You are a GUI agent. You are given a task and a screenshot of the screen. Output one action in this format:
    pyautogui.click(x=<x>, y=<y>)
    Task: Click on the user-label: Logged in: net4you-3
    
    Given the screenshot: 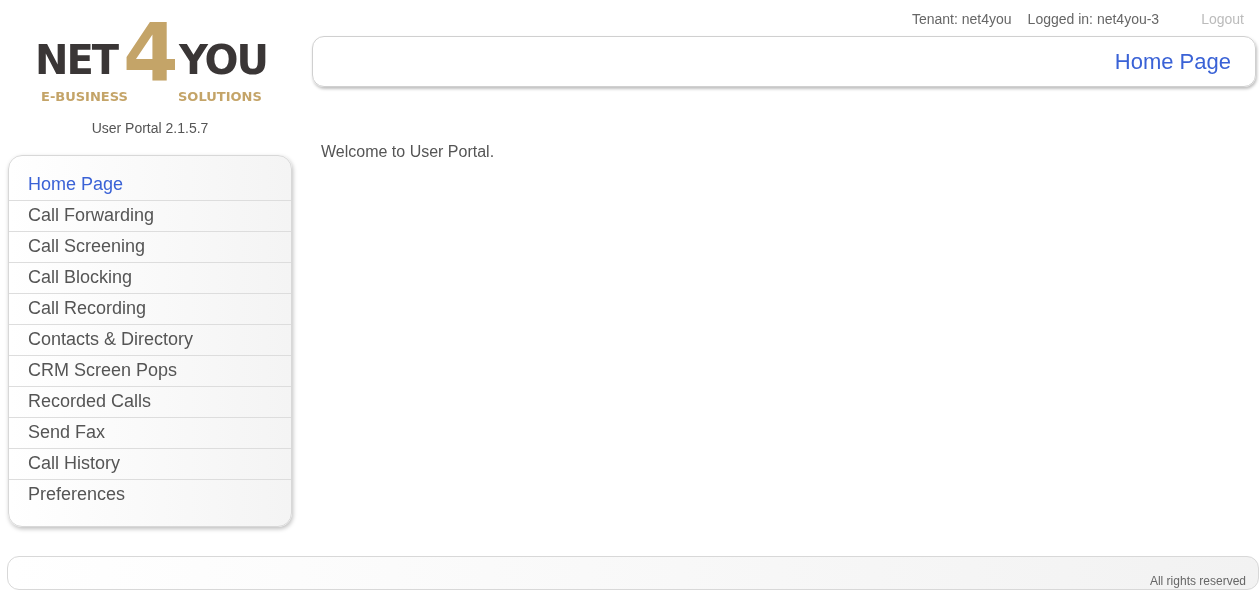 What is the action you would take?
    pyautogui.click(x=1093, y=19)
    